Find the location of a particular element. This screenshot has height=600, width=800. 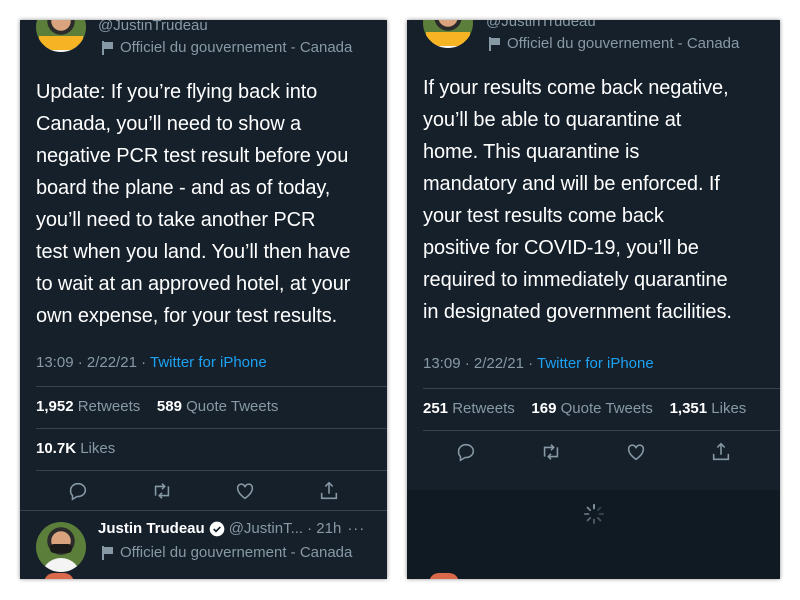

tweet-time: · 21h is located at coordinates (324, 528).